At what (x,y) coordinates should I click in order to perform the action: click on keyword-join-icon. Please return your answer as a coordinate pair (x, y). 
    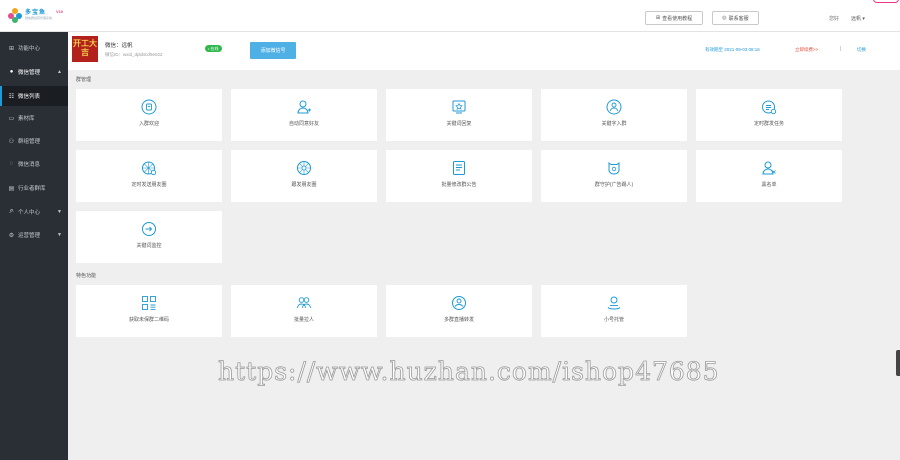
    Looking at the image, I should click on (614, 107).